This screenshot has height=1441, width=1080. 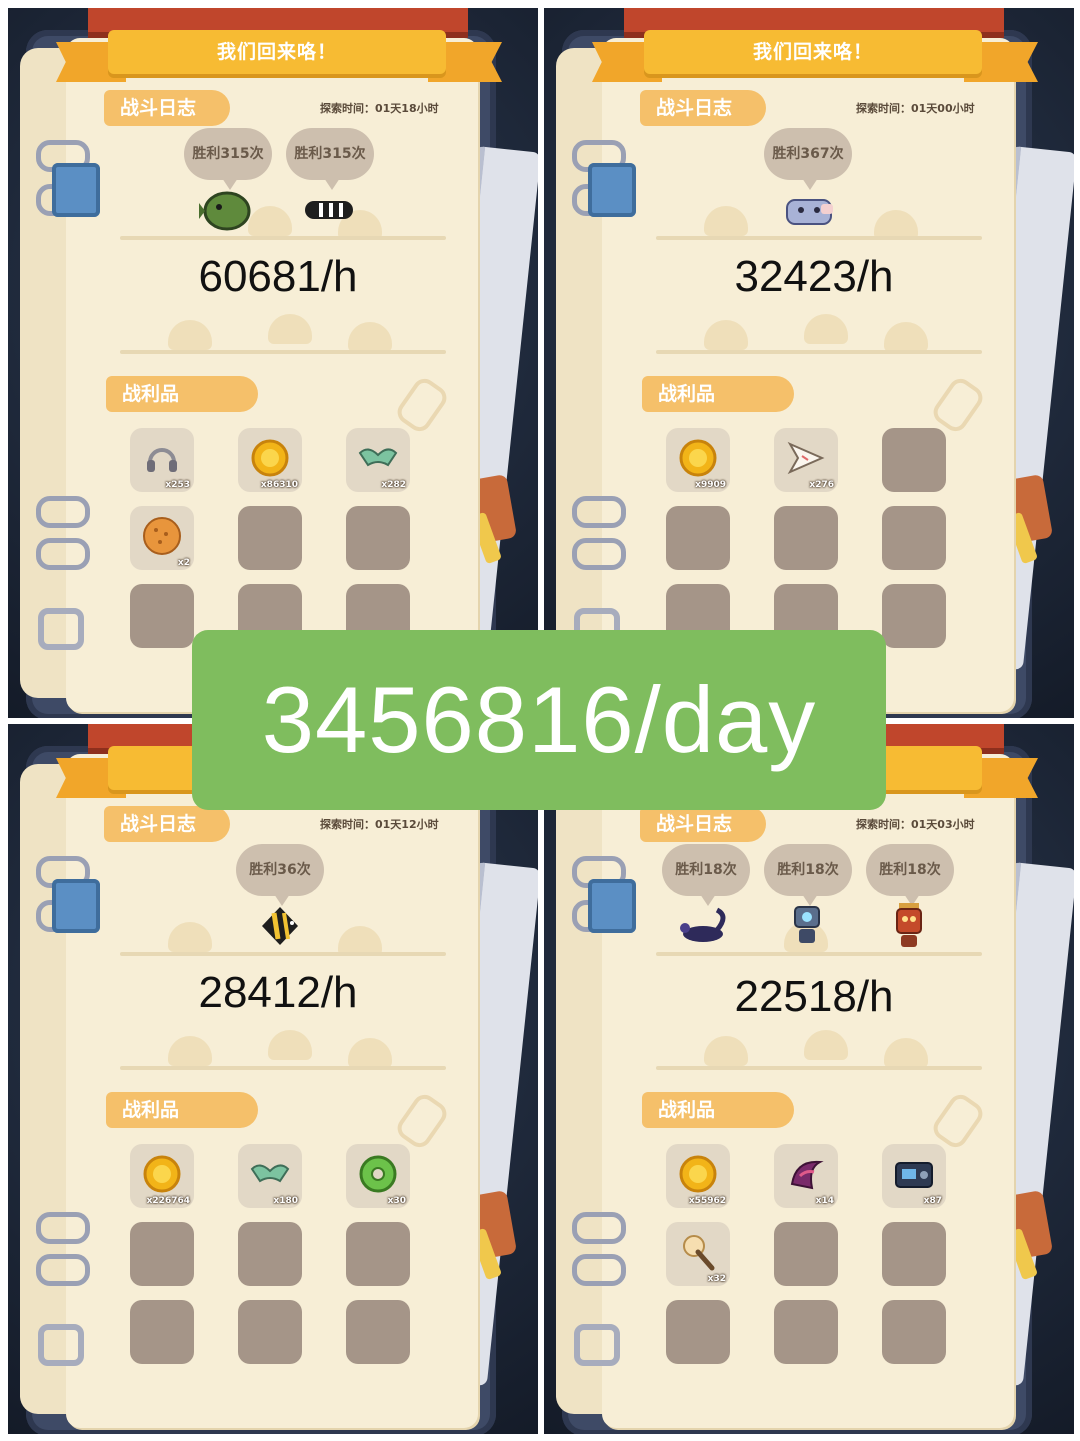 What do you see at coordinates (814, 996) in the screenshot?
I see `hourly-rate: 22518/h` at bounding box center [814, 996].